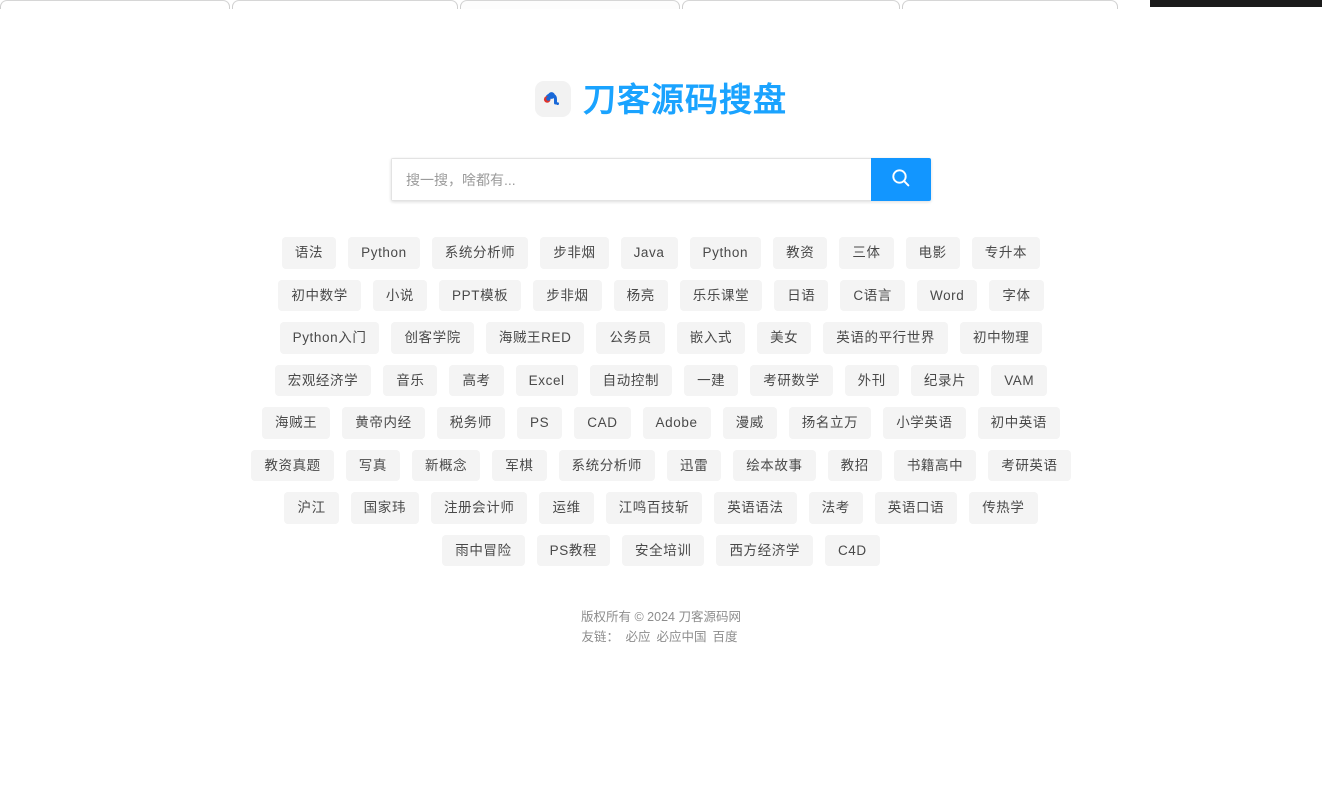  I want to click on tag-chip: 海贼王, so click(296, 423).